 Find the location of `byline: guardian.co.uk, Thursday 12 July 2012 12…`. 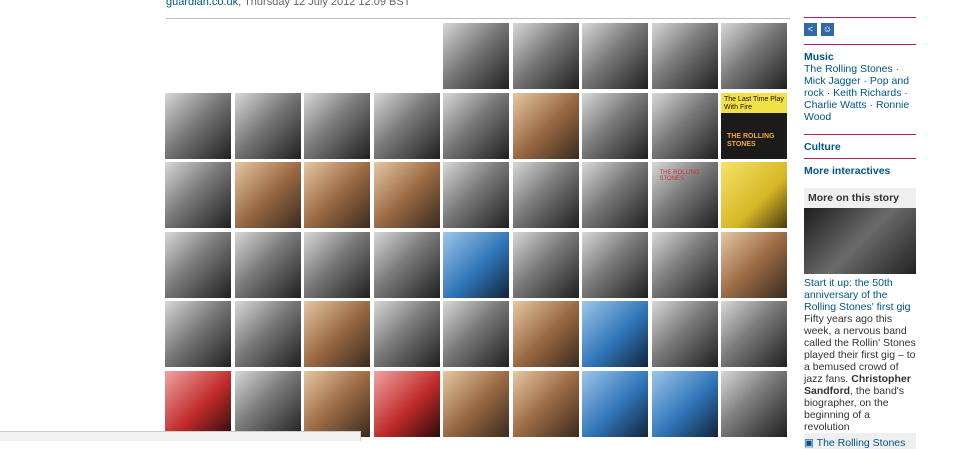

byline: guardian.co.uk, Thursday 12 July 2012 12… is located at coordinates (288, 4).